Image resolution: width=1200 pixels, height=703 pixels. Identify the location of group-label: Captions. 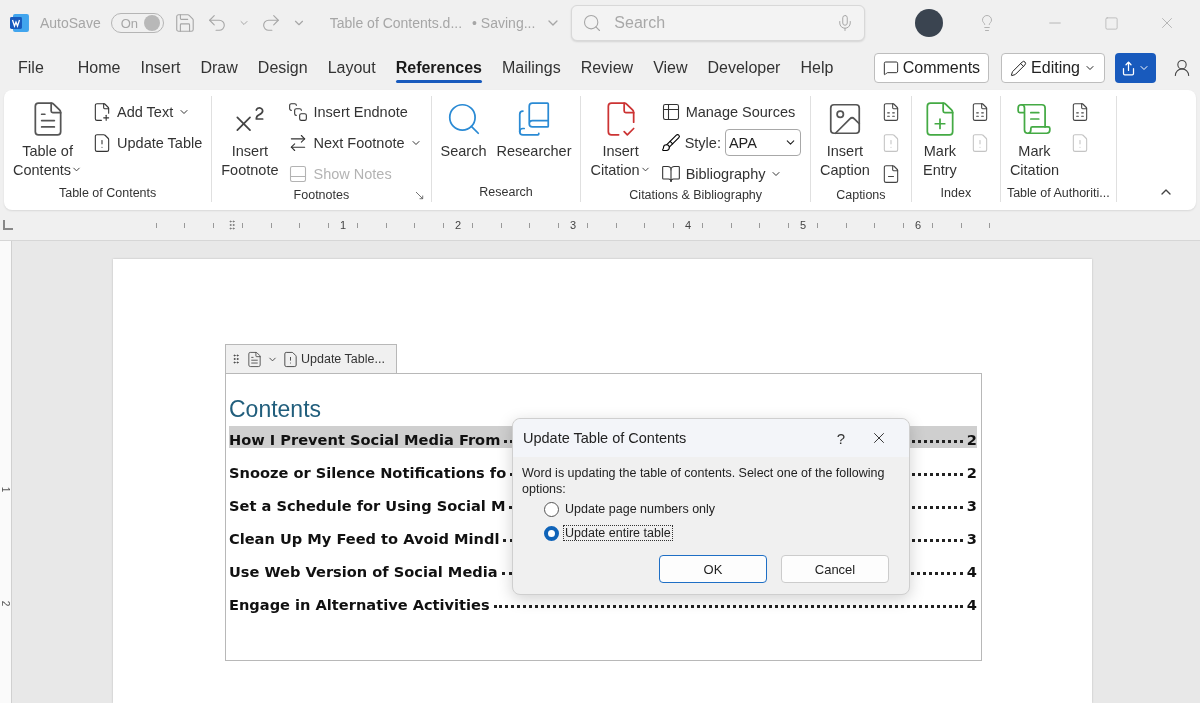
(861, 194).